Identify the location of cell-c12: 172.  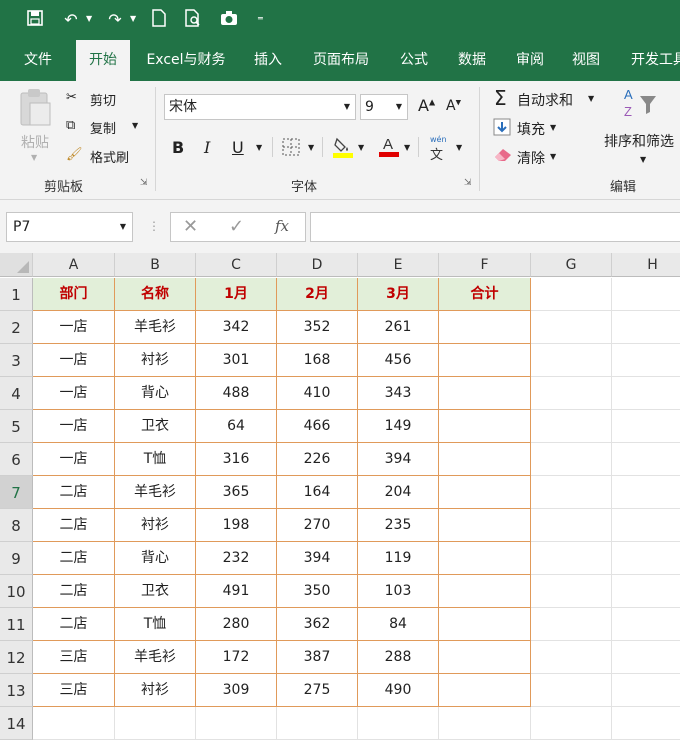
(236, 657).